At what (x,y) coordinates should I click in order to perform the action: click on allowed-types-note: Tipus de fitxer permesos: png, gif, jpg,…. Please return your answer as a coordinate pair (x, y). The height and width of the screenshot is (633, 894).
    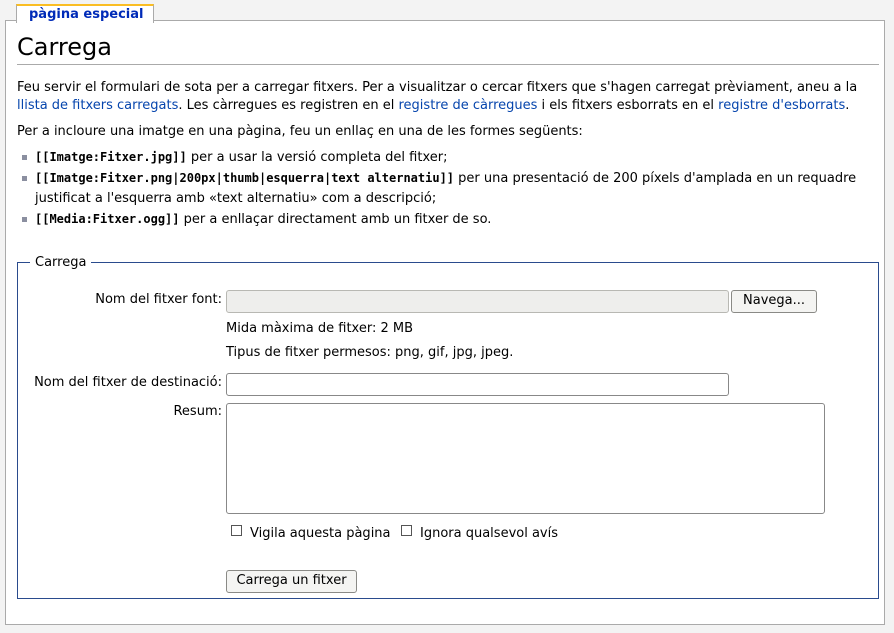
    Looking at the image, I should click on (370, 352).